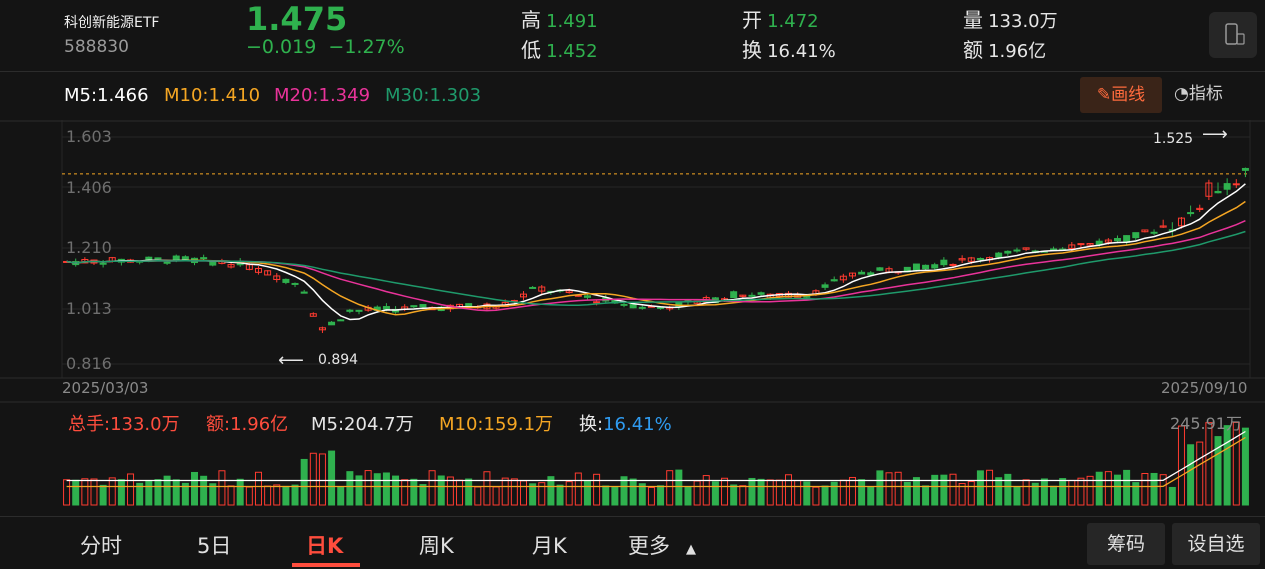  Describe the element at coordinates (436, 545) in the screenshot. I see `tab-weekly-k: 周K` at that location.